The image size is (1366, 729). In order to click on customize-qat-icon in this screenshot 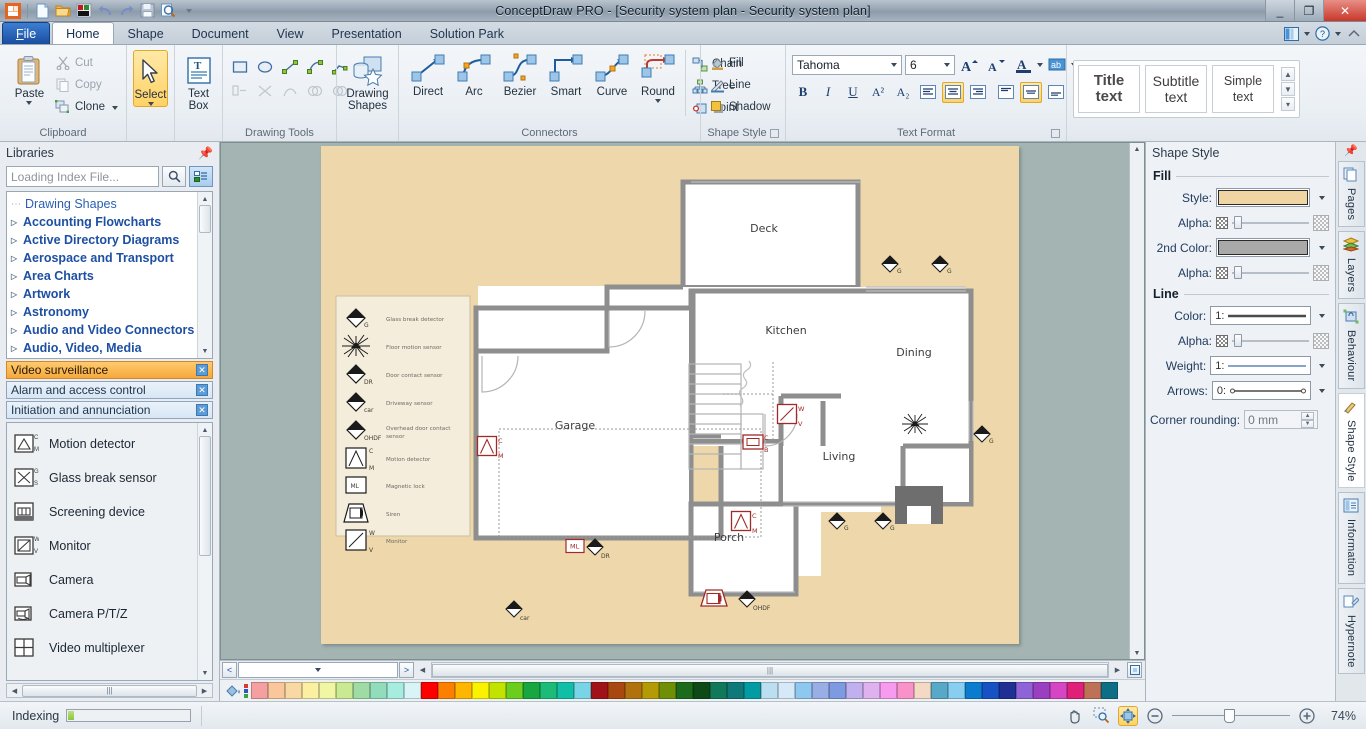, I will do `click(189, 11)`.